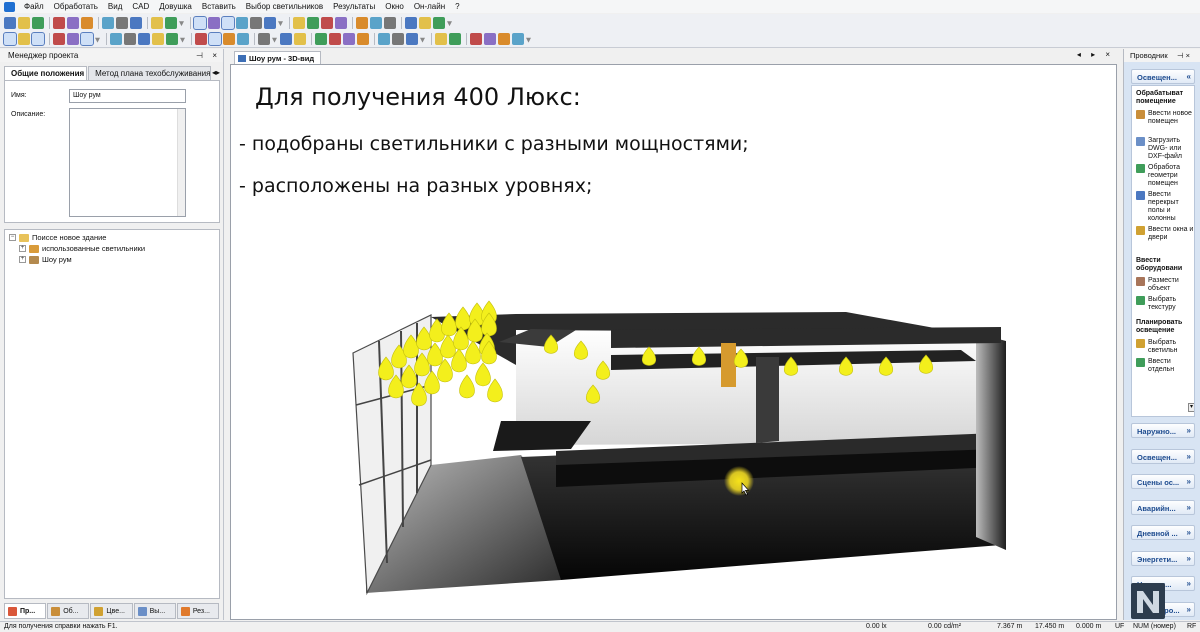  What do you see at coordinates (136, 22) in the screenshot?
I see `paste-icon` at bounding box center [136, 22].